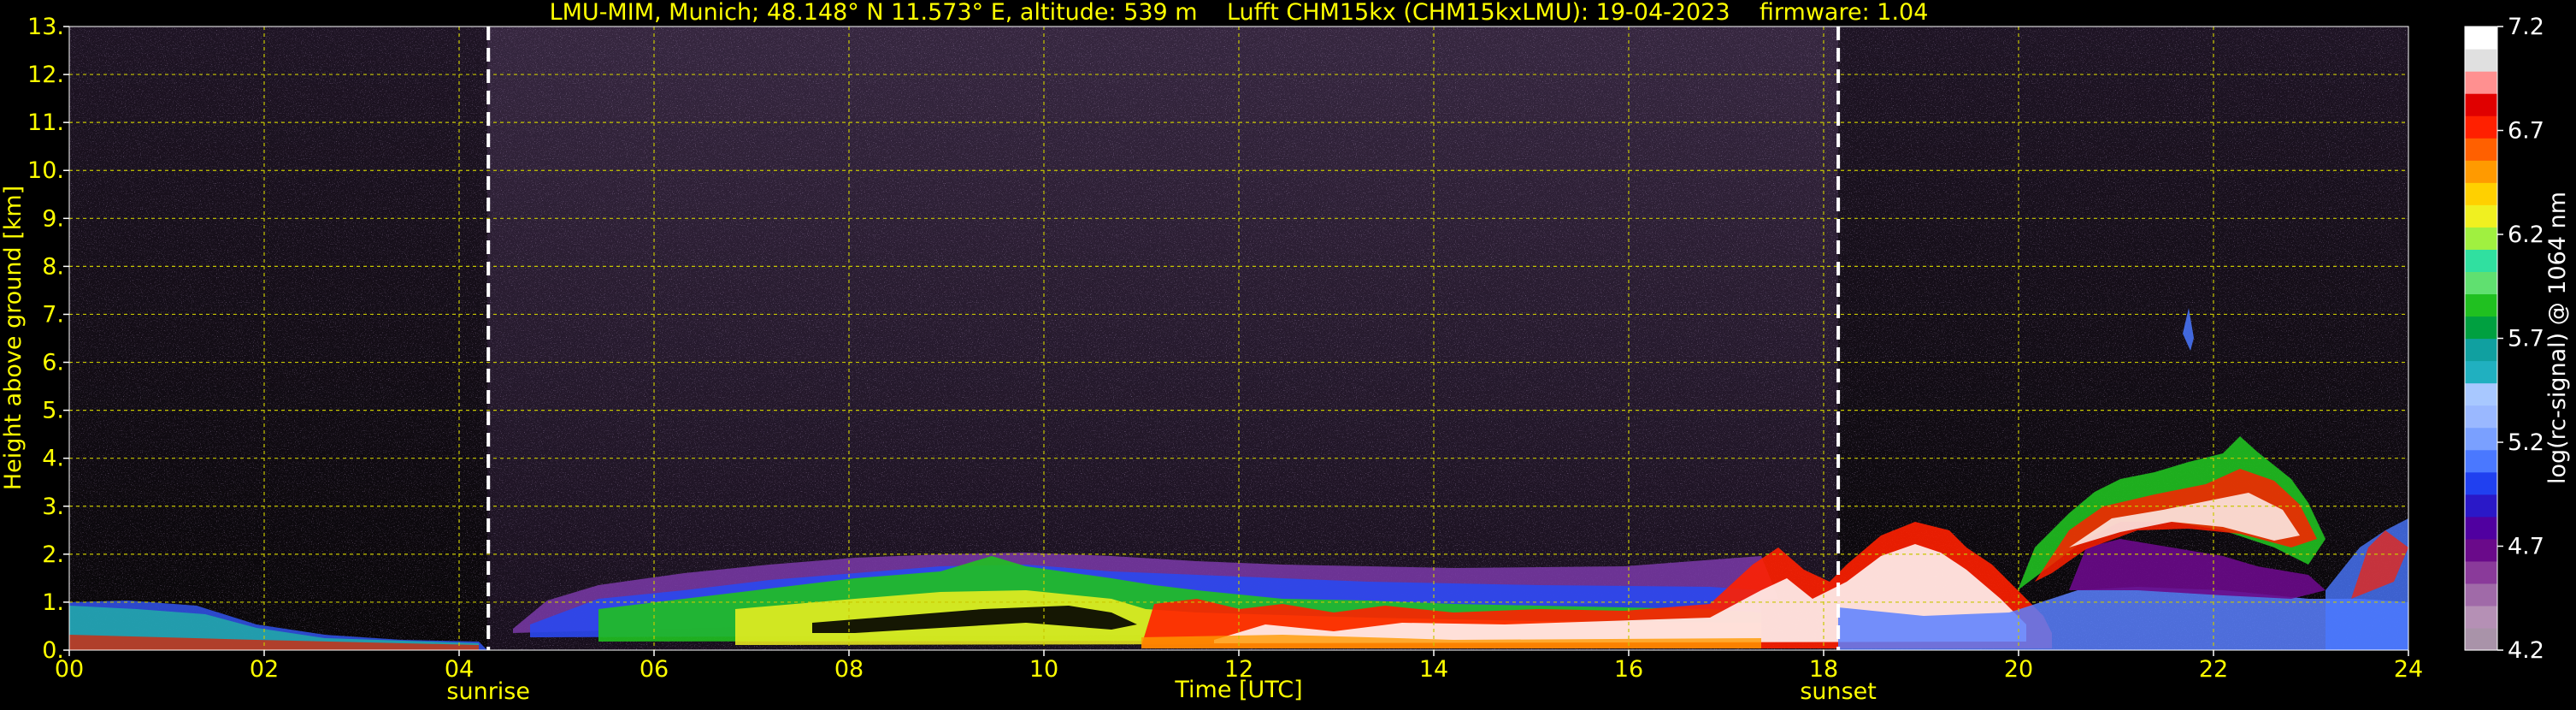 The height and width of the screenshot is (710, 2576). I want to click on colorbar-tick-label: 7.2, so click(2526, 27).